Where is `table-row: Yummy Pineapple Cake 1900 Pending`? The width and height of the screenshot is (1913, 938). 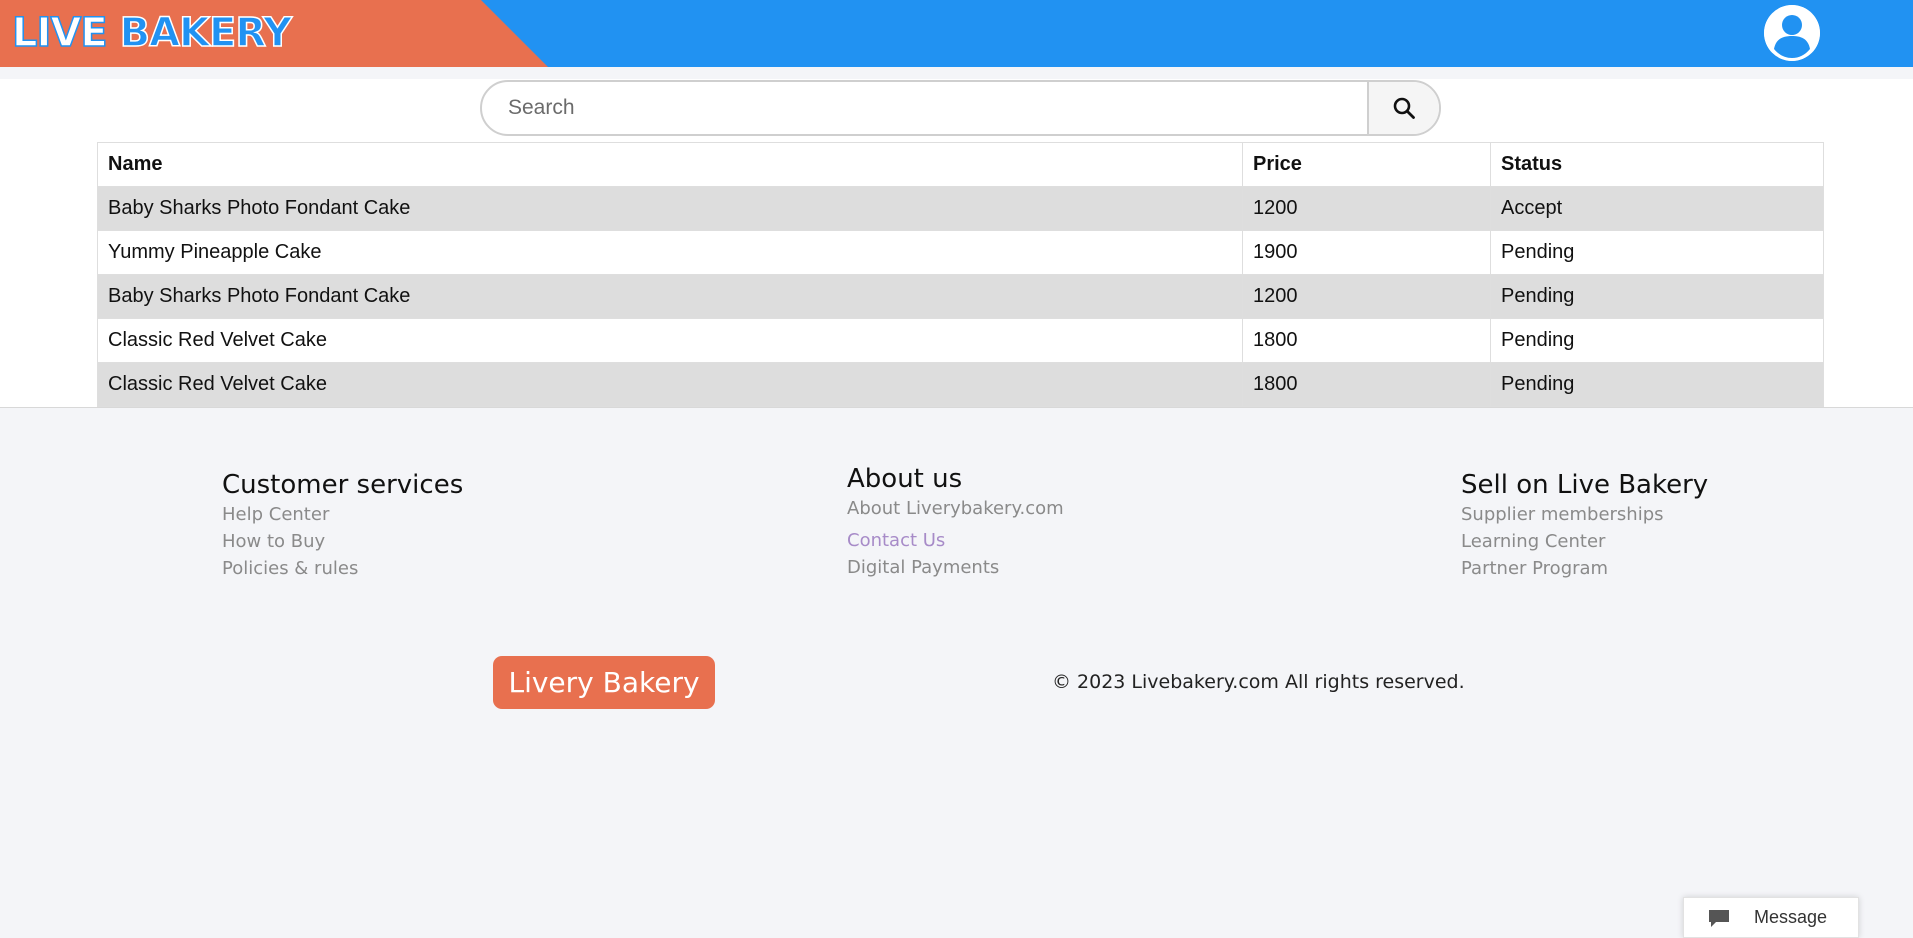
table-row: Yummy Pineapple Cake 1900 Pending is located at coordinates (960, 252).